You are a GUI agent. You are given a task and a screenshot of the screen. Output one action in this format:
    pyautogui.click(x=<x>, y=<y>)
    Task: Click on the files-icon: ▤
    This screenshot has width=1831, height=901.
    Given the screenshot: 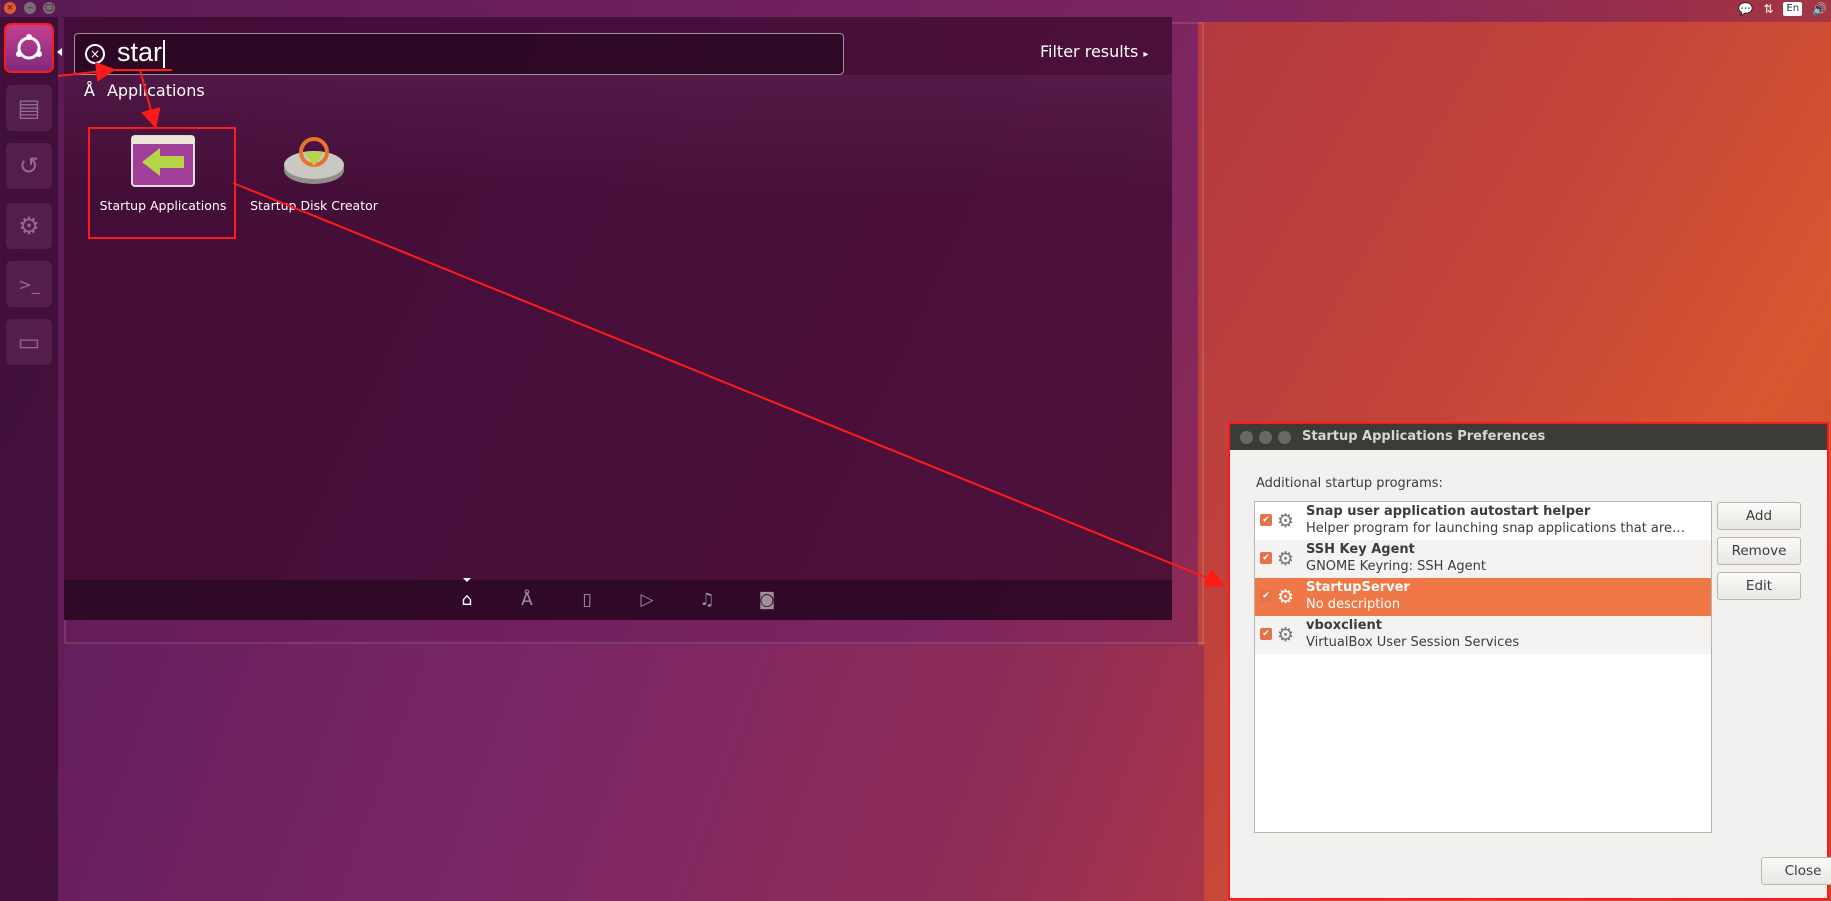 What is the action you would take?
    pyautogui.click(x=29, y=108)
    